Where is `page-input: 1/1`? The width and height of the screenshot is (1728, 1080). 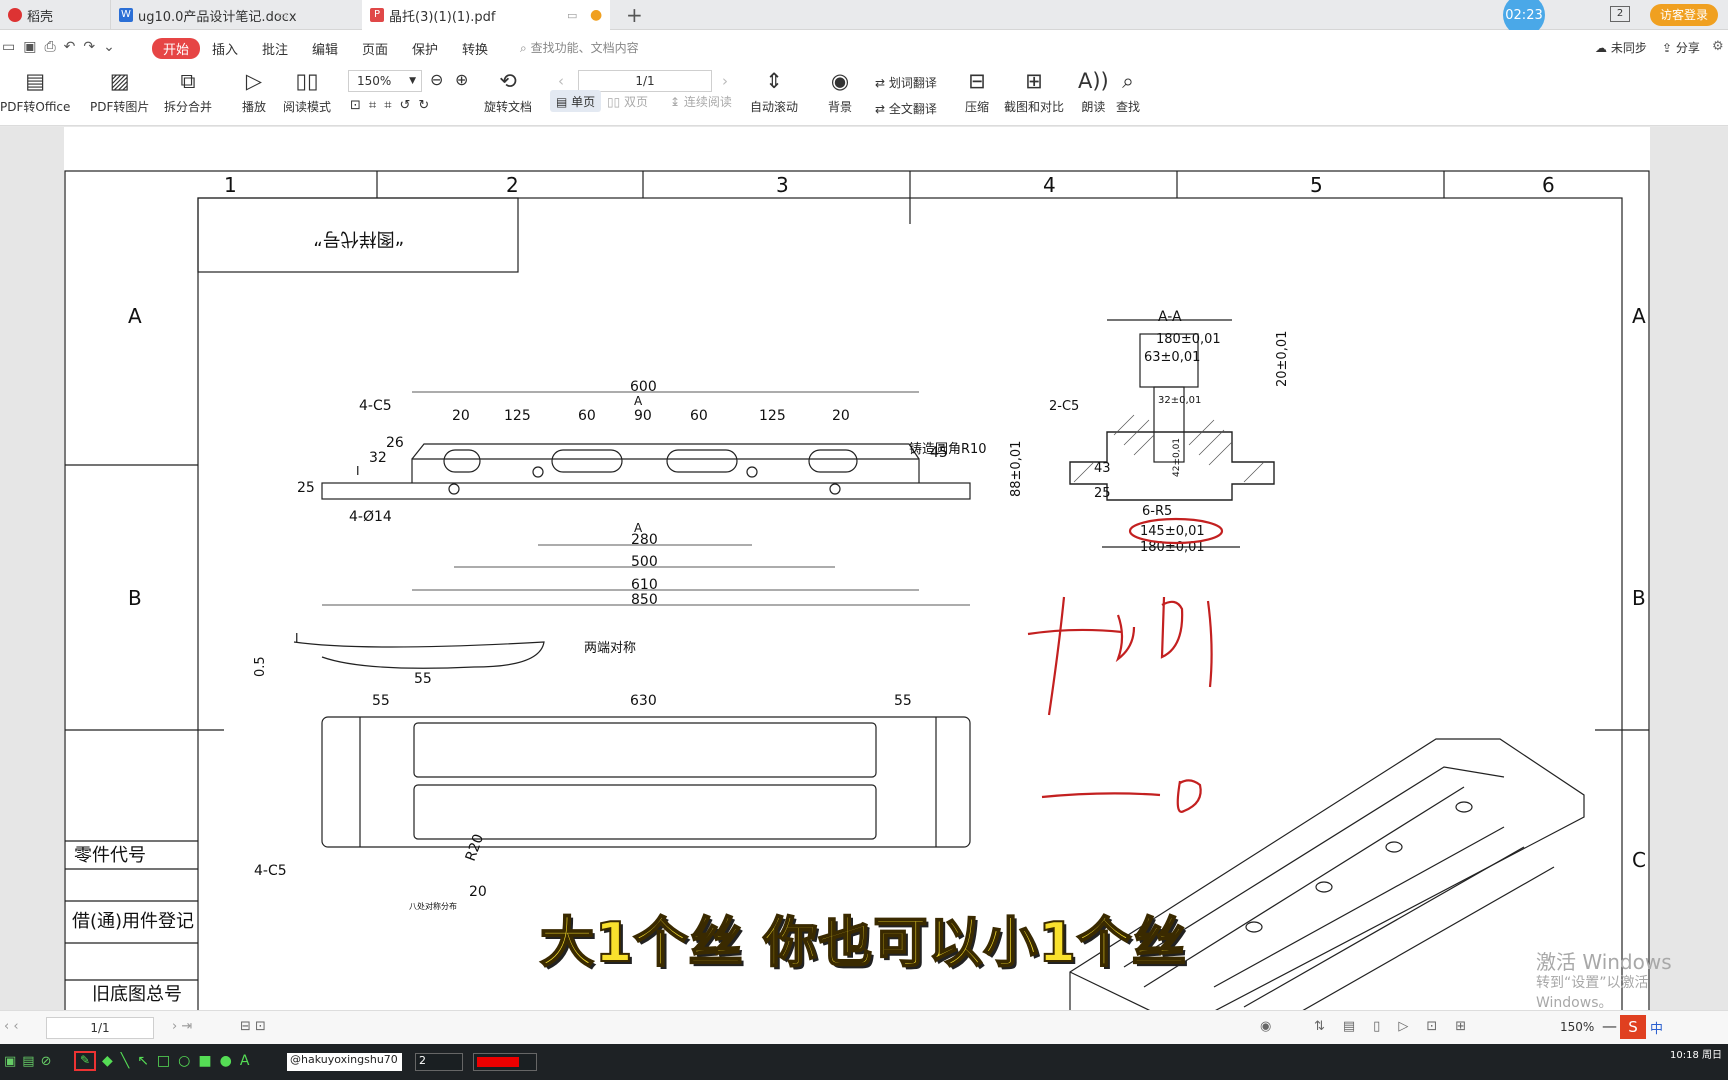
page-input: 1/1 is located at coordinates (645, 81).